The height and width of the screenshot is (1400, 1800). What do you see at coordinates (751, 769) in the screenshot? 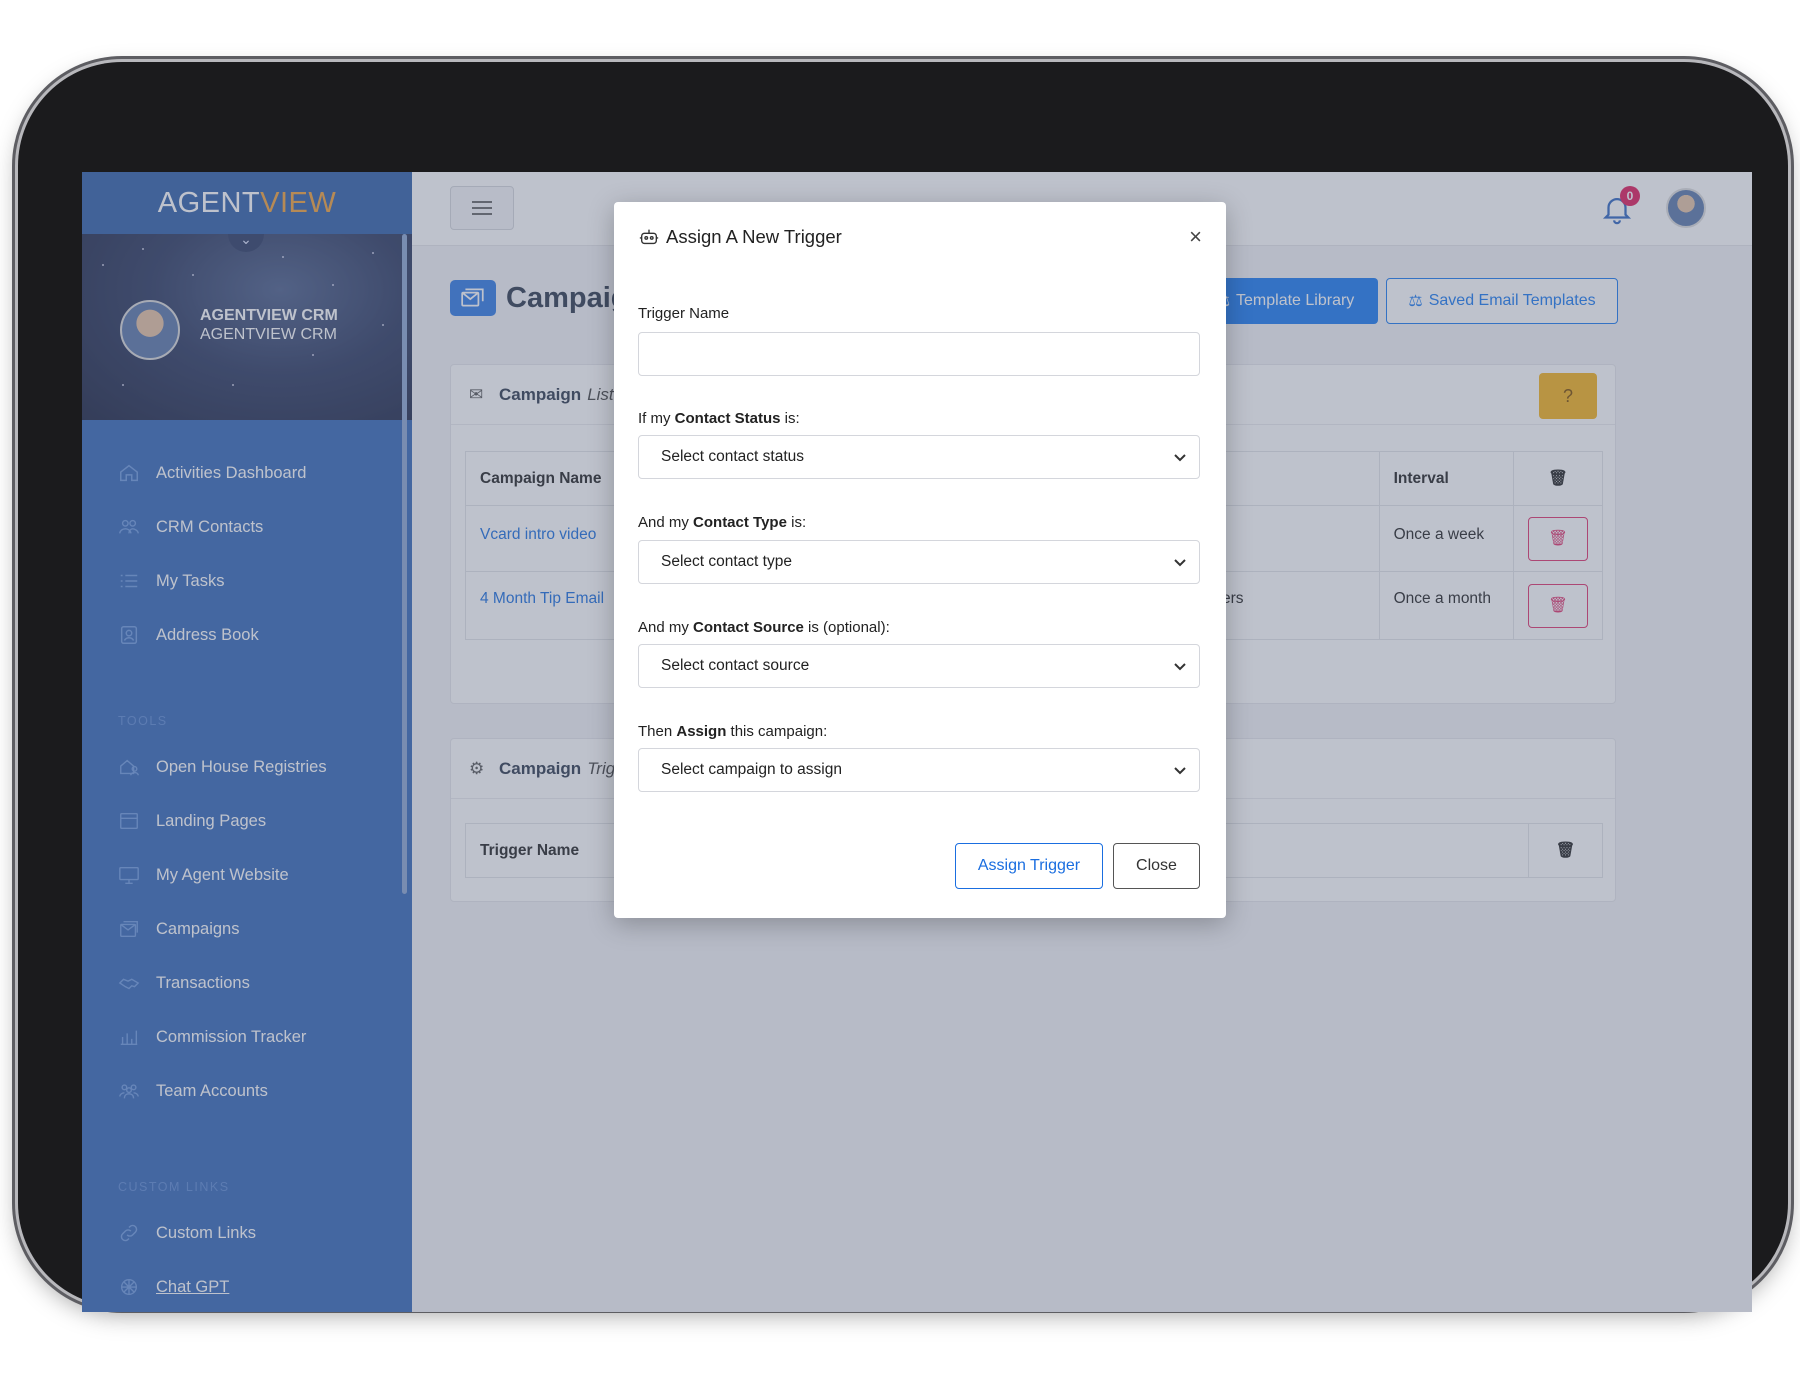
I see `assign-campaign-value: Select campaign to assign` at bounding box center [751, 769].